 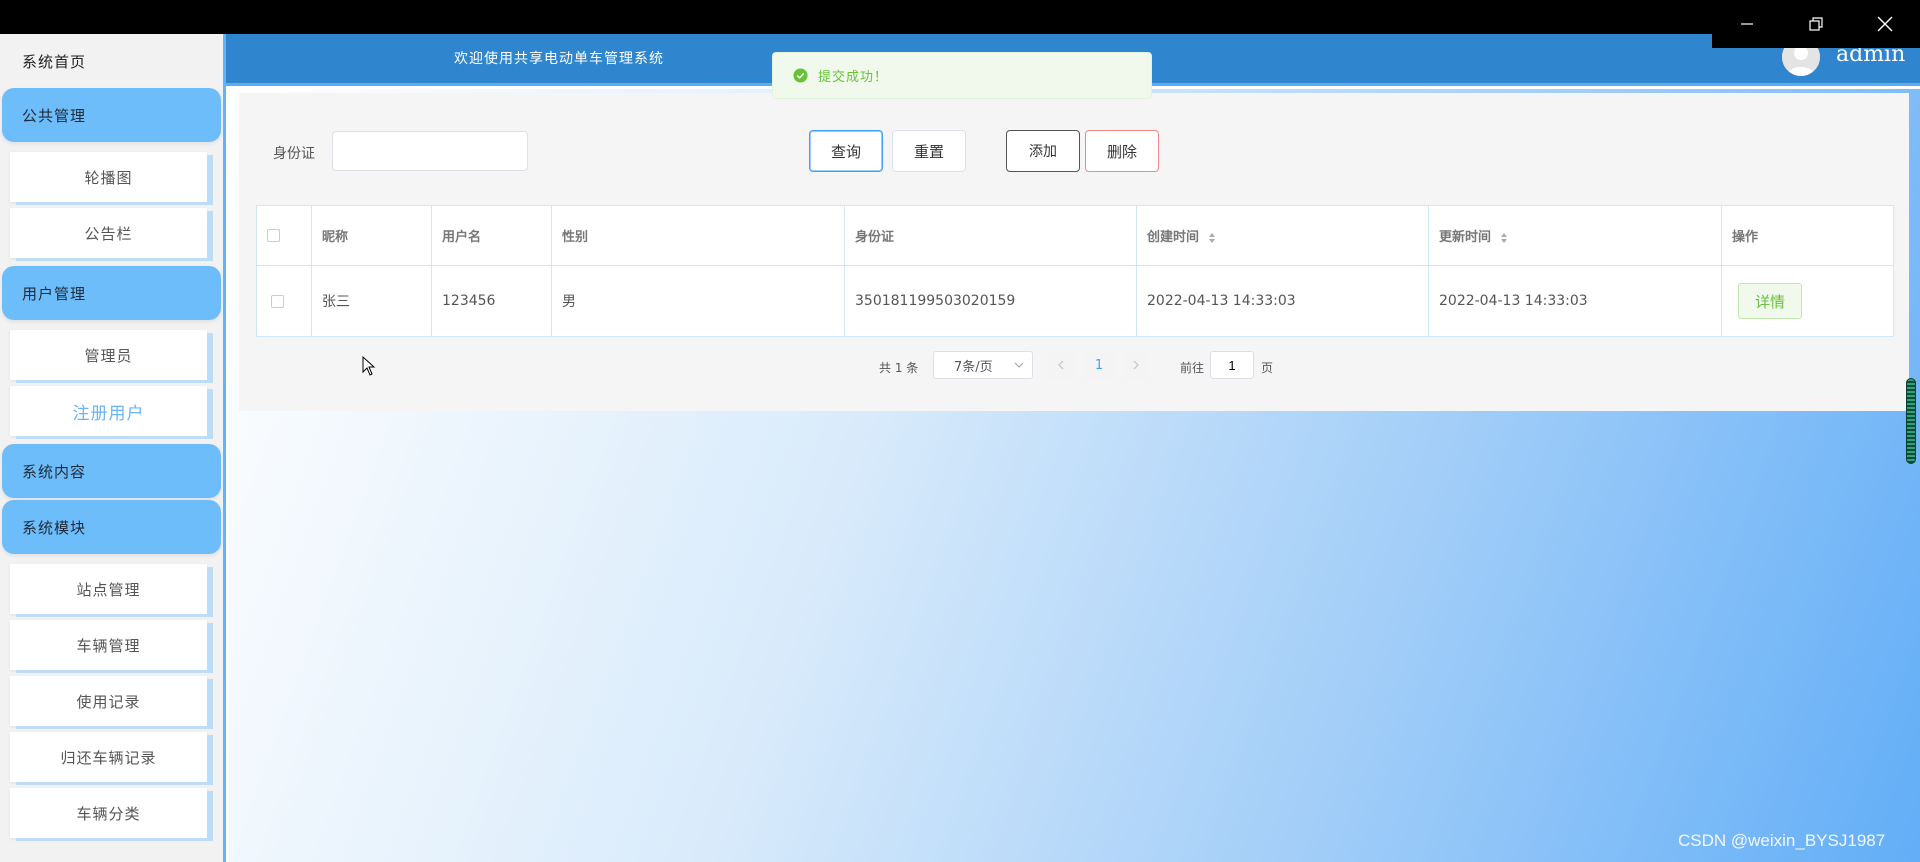 I want to click on cell-created: 2022-04-13 14:33:03, so click(x=1282, y=301).